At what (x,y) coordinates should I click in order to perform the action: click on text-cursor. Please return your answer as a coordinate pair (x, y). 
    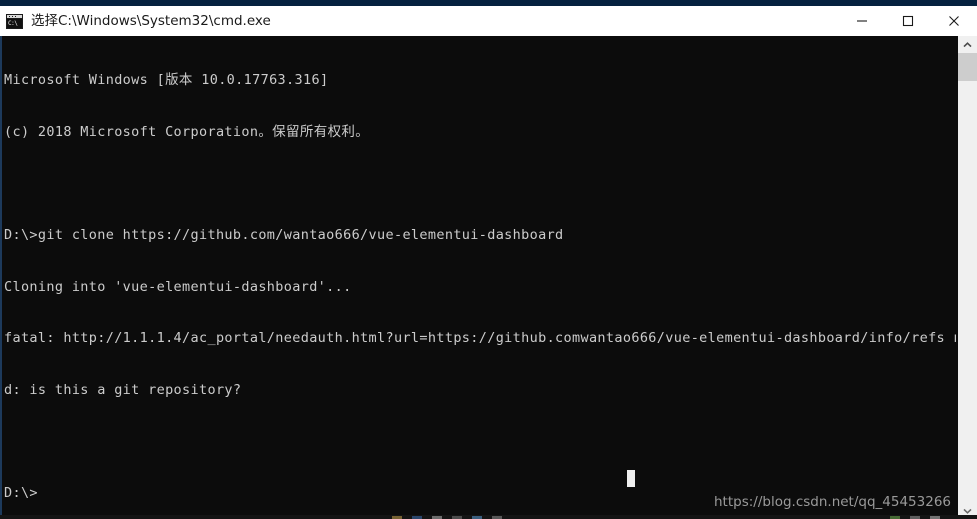
    Looking at the image, I should click on (631, 478).